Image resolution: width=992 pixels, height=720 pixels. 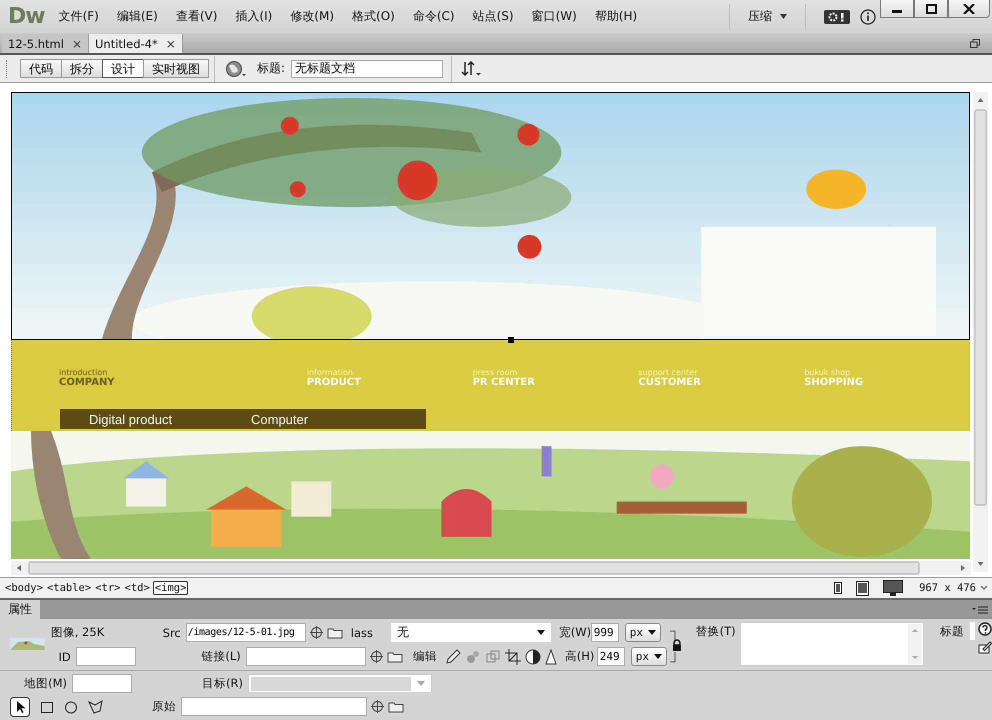 I want to click on workspace-switcher: 压缩, so click(x=767, y=16).